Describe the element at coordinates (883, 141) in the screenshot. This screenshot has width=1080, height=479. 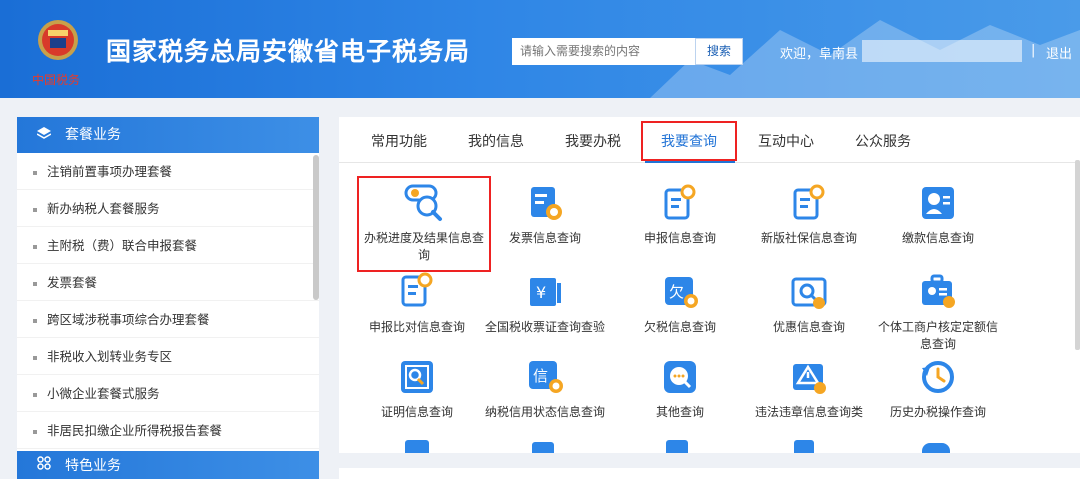
I see `tab-public-services: 公众服务` at that location.